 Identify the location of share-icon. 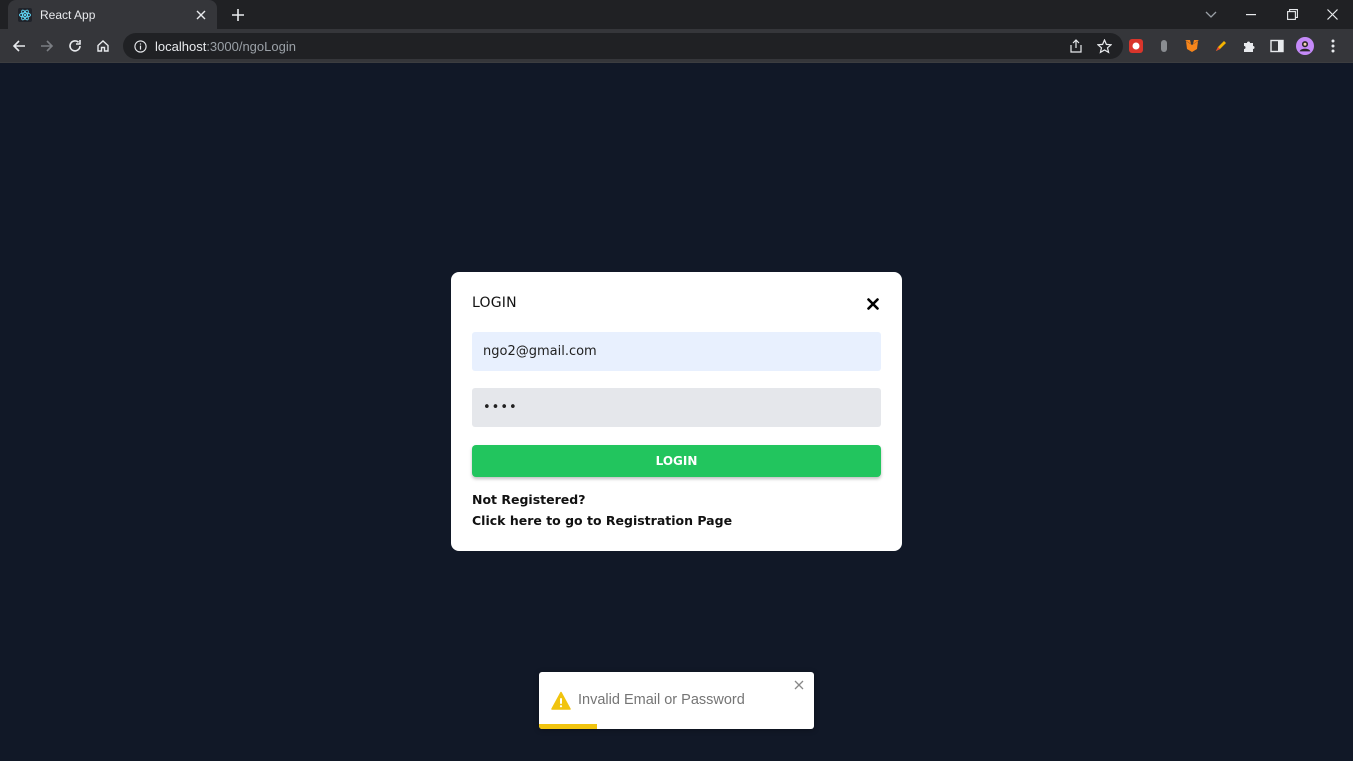
(1076, 46).